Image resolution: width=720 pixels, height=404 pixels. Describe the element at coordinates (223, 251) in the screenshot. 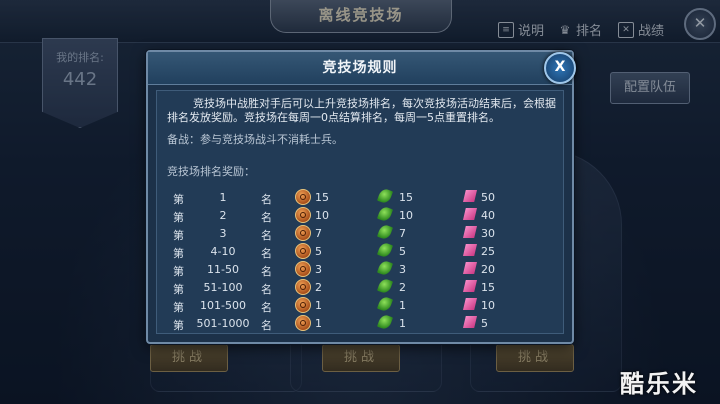

I see `rank-range: 4-10` at that location.